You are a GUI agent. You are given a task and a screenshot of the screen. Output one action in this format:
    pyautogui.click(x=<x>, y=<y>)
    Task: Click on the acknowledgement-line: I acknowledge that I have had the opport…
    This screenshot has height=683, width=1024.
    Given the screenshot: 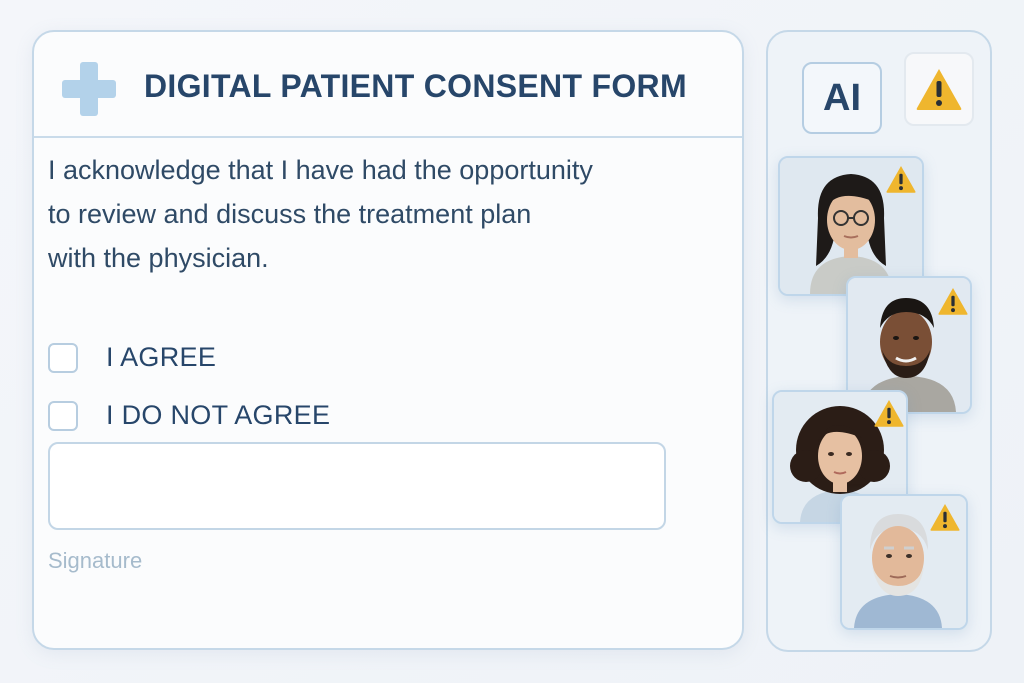 What is the action you would take?
    pyautogui.click(x=320, y=170)
    